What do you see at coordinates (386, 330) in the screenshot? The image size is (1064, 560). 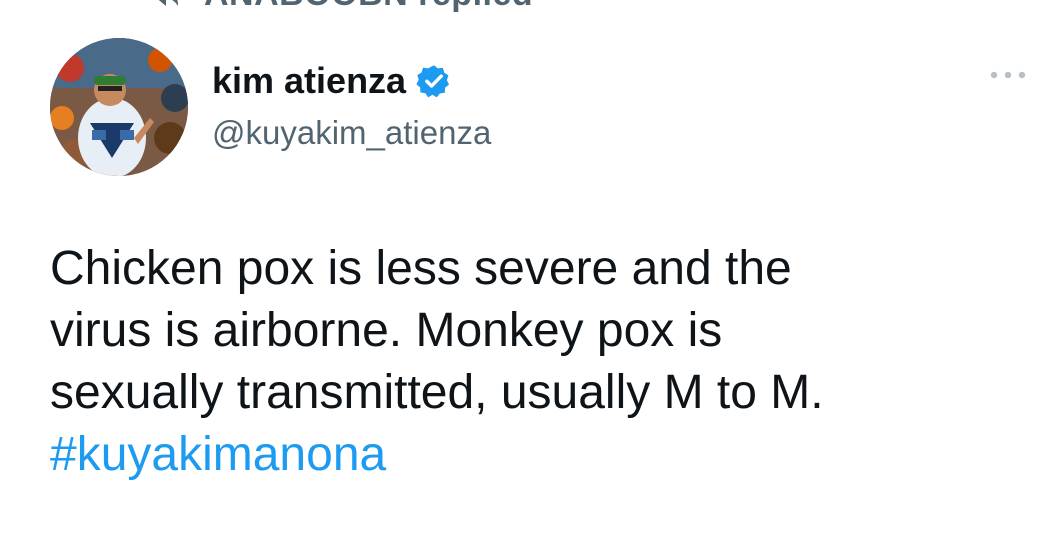 I see `tweet-text-line: virus is airborne. Monkey pox is` at bounding box center [386, 330].